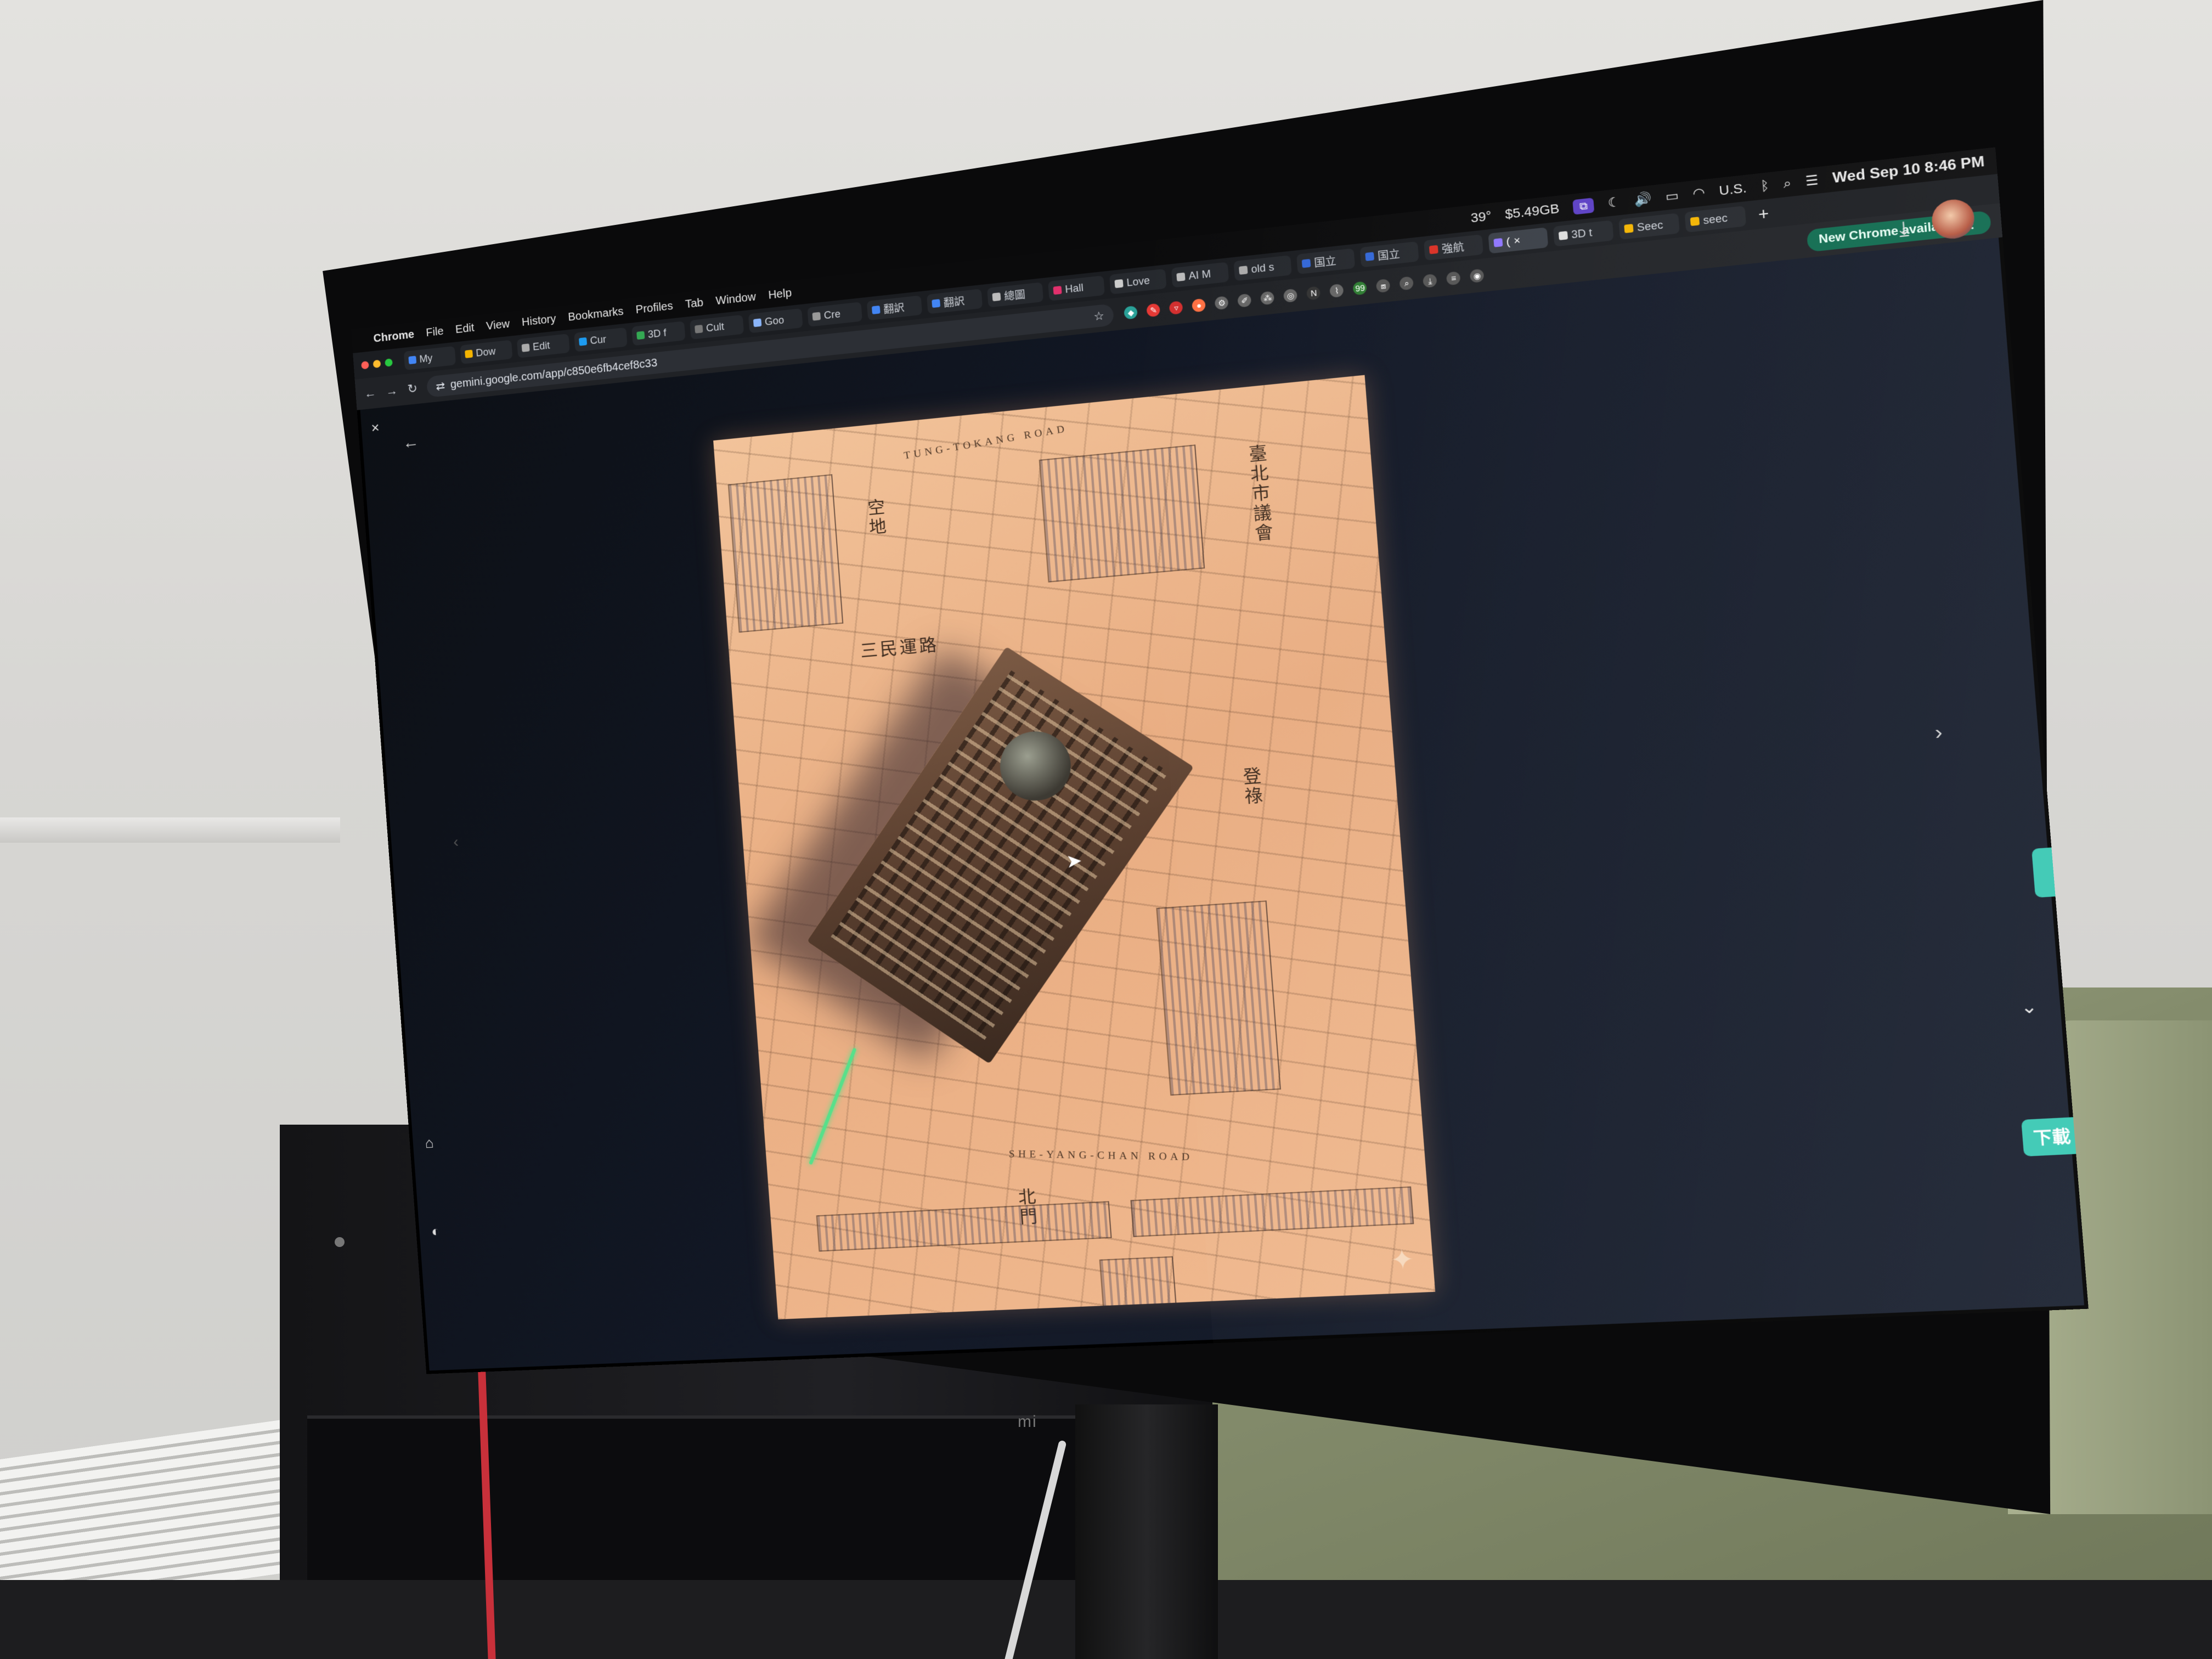  I want to click on map-text: 空地, so click(875, 519).